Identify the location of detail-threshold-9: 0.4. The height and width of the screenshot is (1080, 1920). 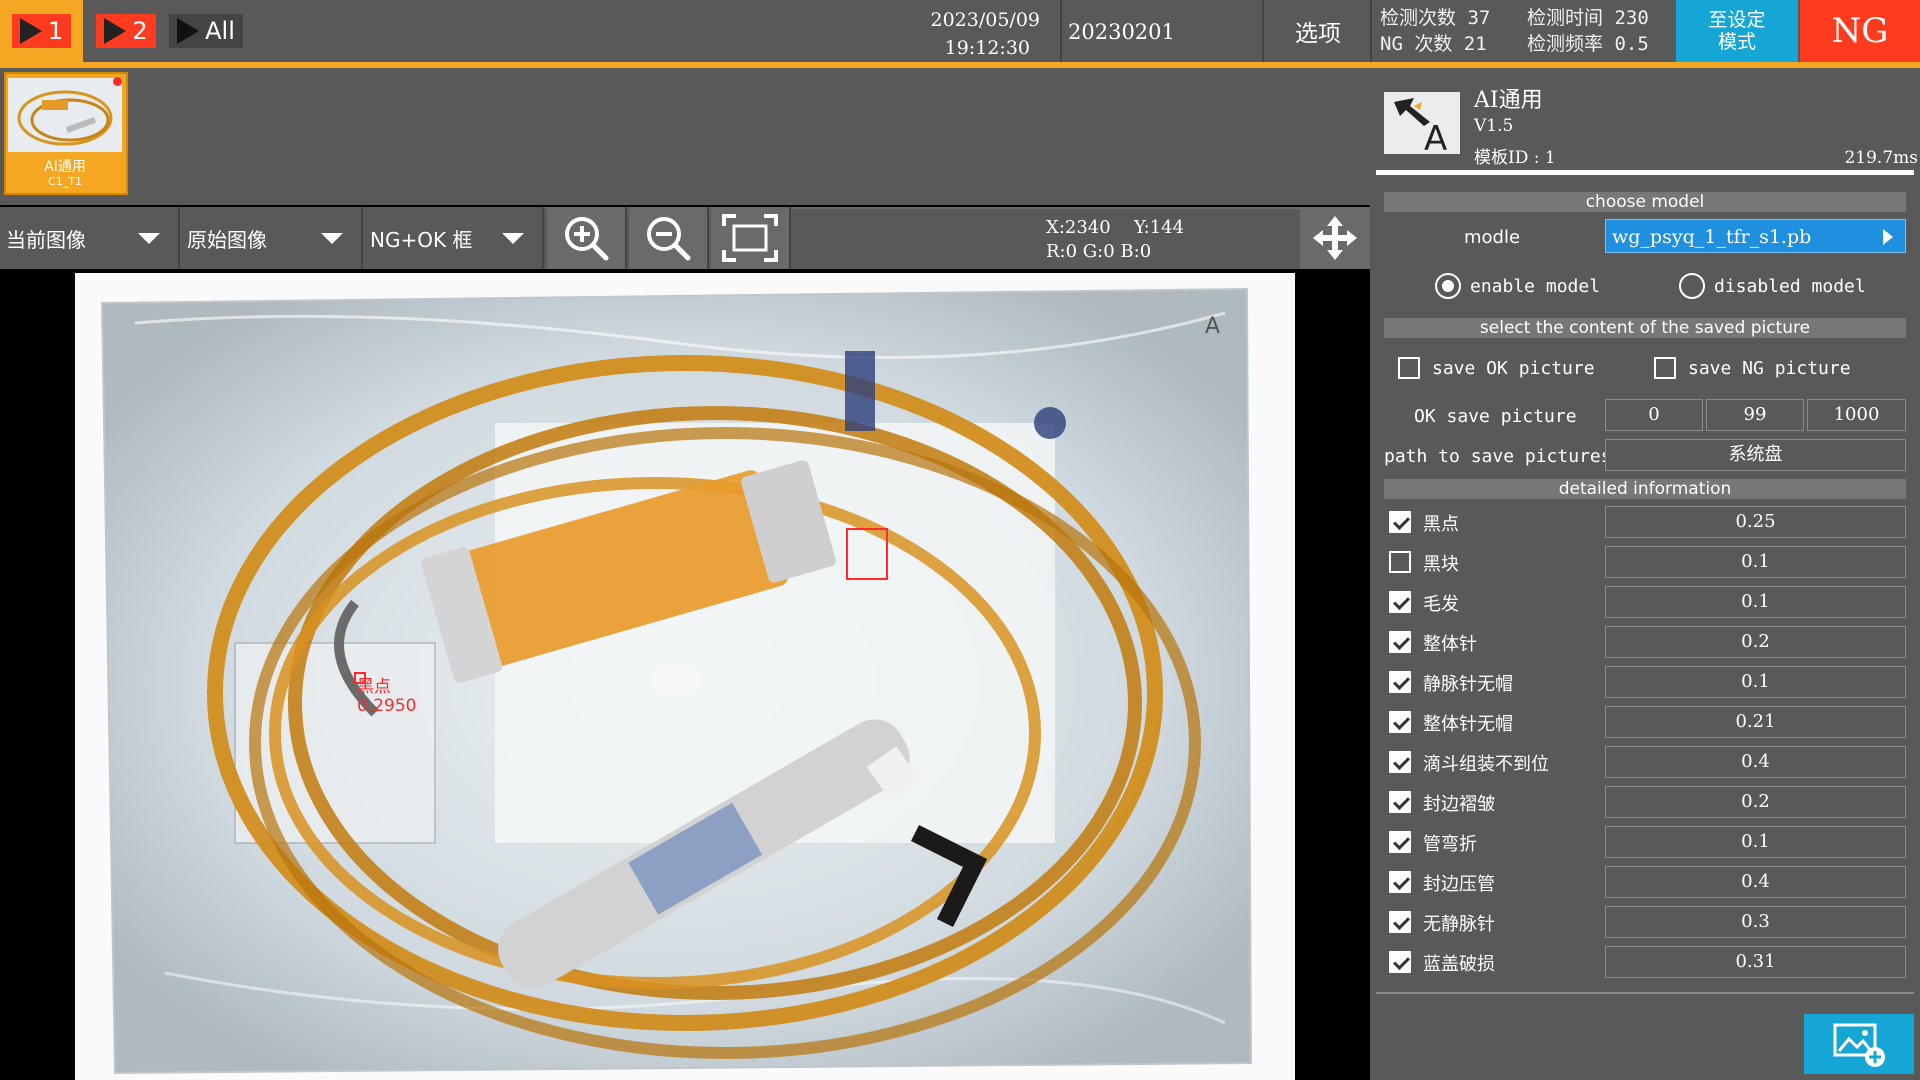
(1755, 882).